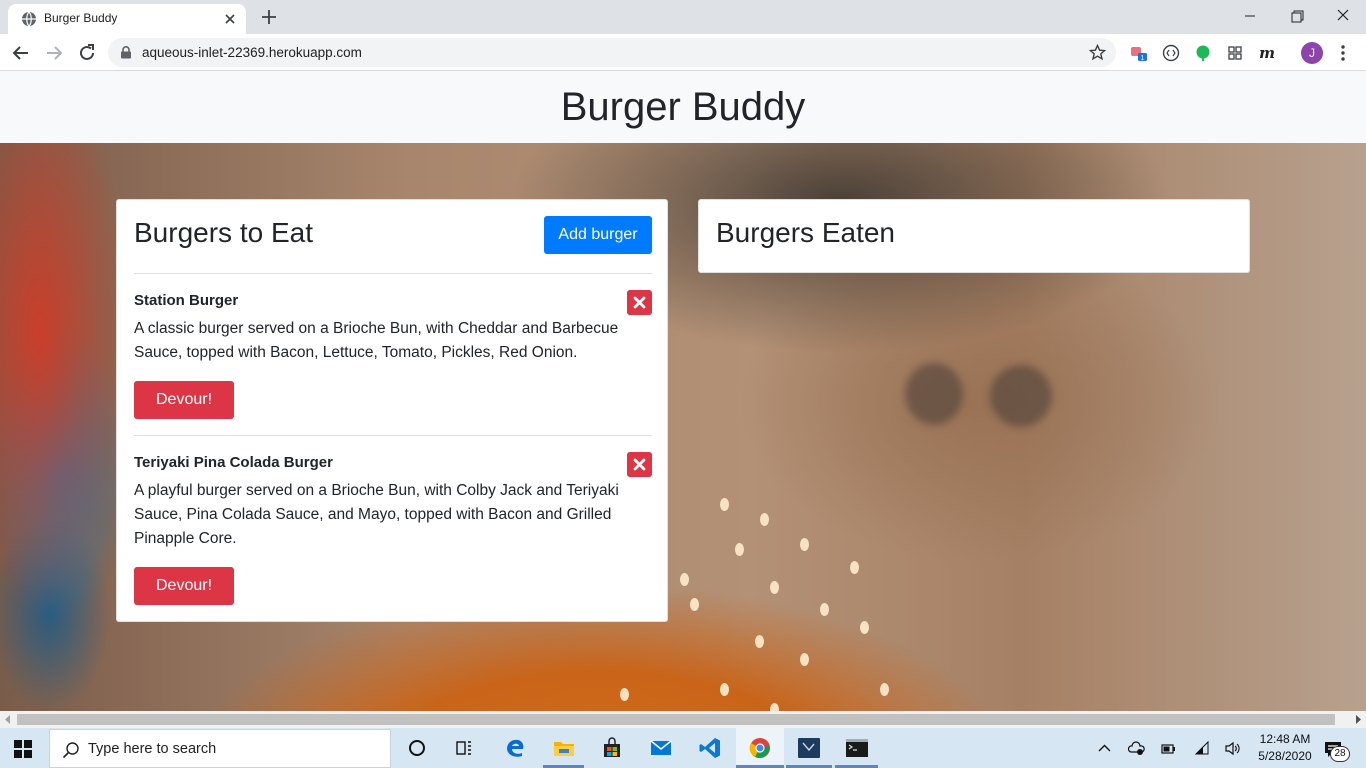 Image resolution: width=1366 pixels, height=768 pixels. Describe the element at coordinates (1203, 53) in the screenshot. I see `evernote-icon` at that location.